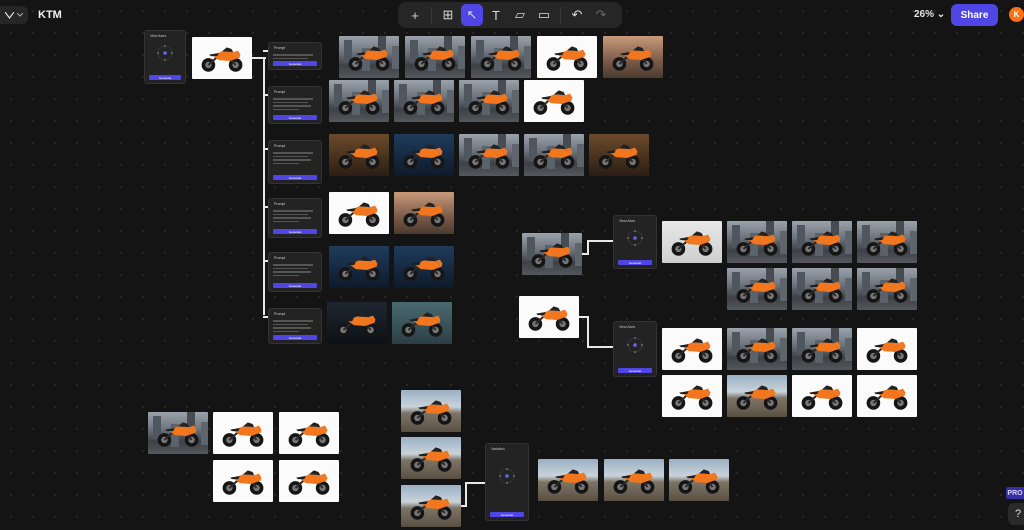 Image resolution: width=1024 pixels, height=530 pixels. I want to click on variation-node: Variation Generate, so click(507, 482).